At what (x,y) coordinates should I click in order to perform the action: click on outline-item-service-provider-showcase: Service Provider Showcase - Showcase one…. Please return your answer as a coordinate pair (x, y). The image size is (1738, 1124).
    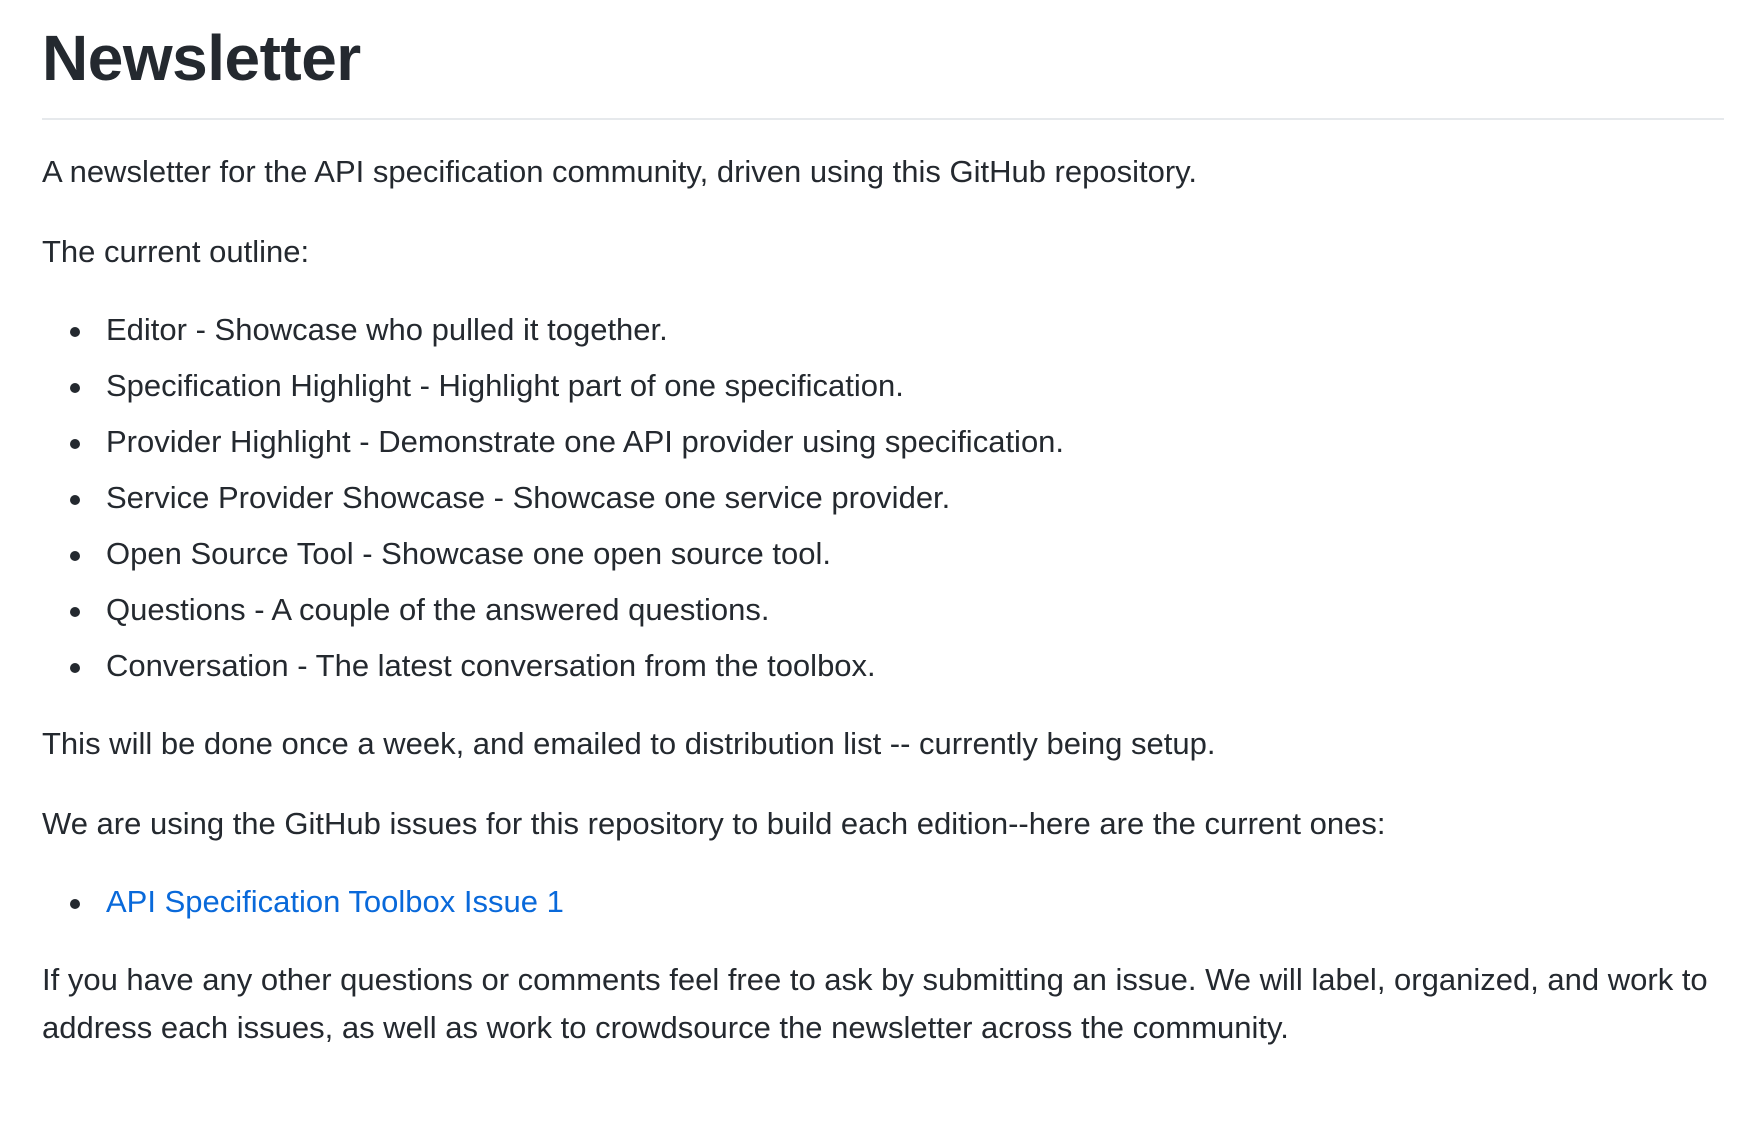
    Looking at the image, I should click on (883, 498).